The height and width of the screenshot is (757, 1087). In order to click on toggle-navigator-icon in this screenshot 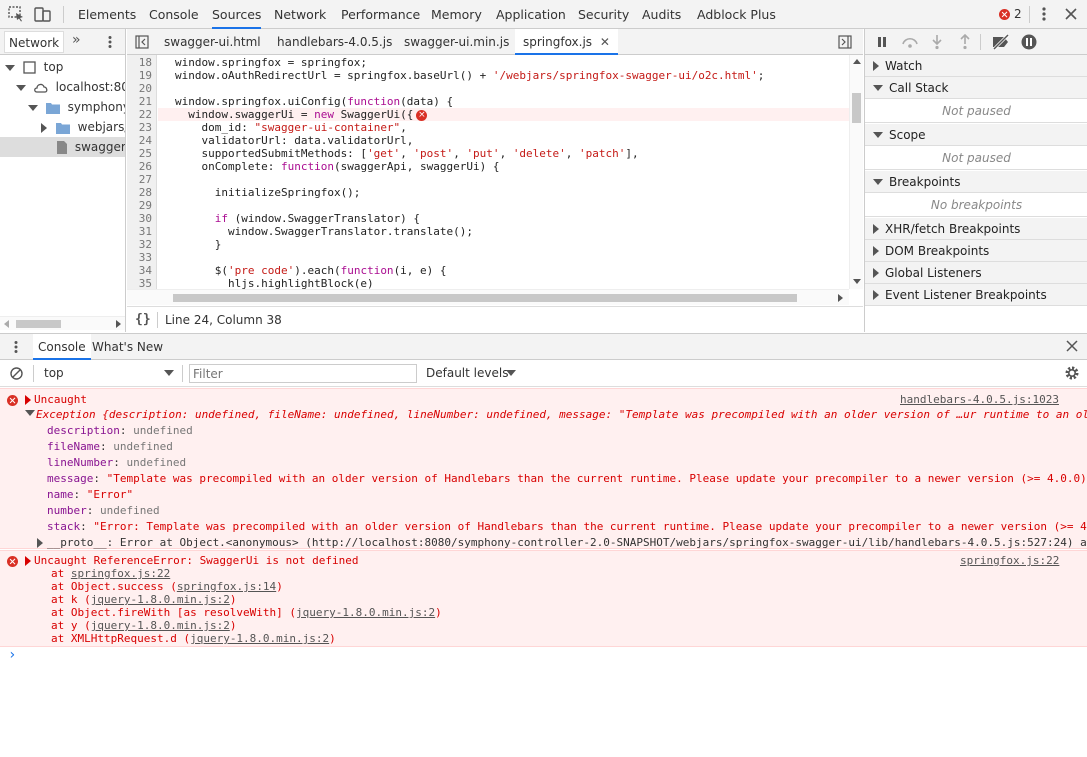, I will do `click(142, 42)`.